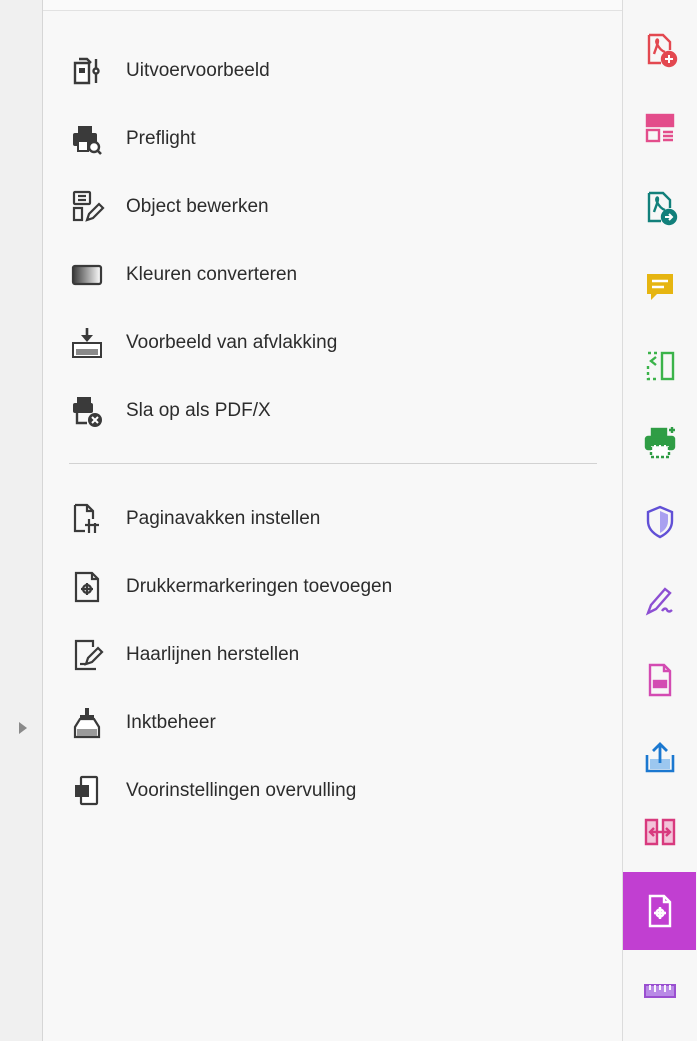 The height and width of the screenshot is (1041, 697). What do you see at coordinates (339, 519) in the screenshot?
I see `tool-set-page-boxes: Paginavakken instellen` at bounding box center [339, 519].